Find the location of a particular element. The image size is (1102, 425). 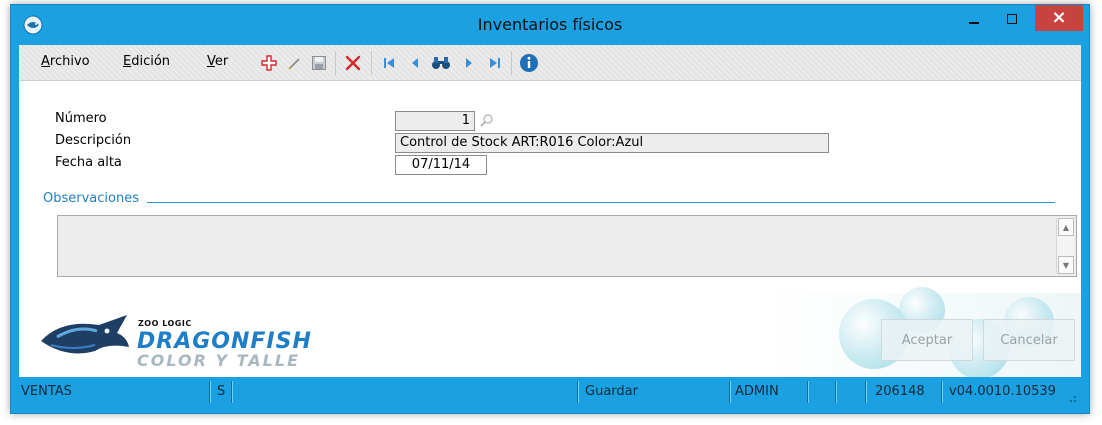

delete-icon is located at coordinates (353, 63).